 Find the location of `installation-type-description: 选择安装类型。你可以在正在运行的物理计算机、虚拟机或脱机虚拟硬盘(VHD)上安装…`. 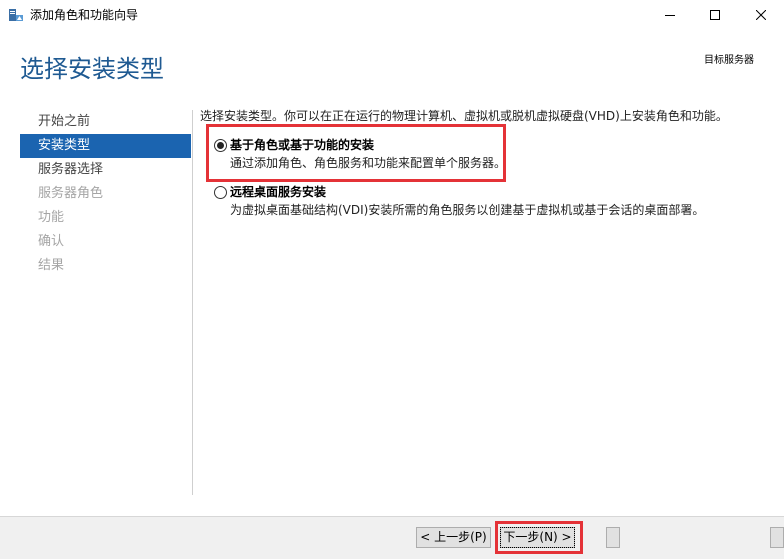

installation-type-description: 选择安装类型。你可以在正在运行的物理计算机、虚拟机或脱机虚拟硬盘(VHD)上安装… is located at coordinates (464, 116).